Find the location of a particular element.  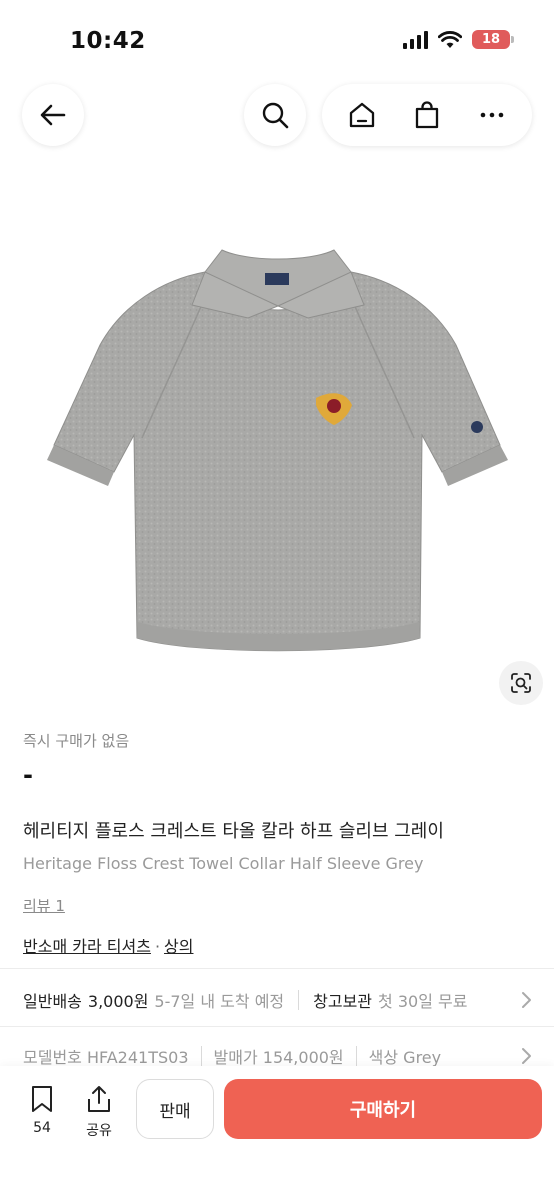

bookmark-count: 54 is located at coordinates (42, 1128).